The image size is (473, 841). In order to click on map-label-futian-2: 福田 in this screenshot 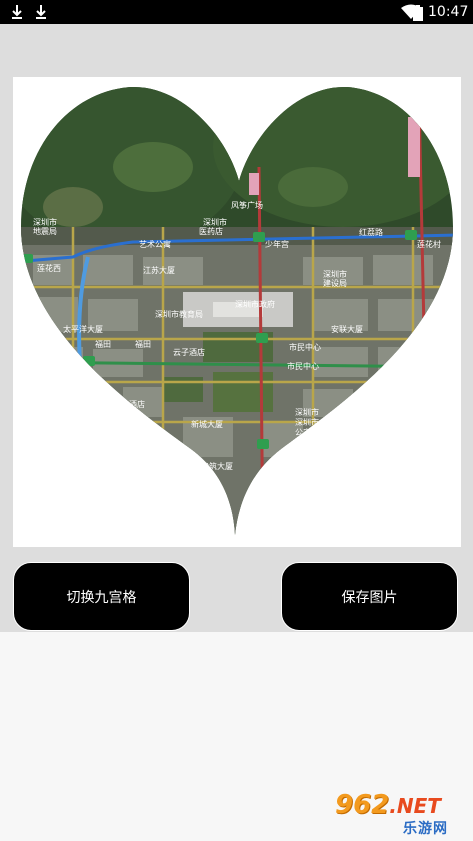, I will do `click(143, 344)`.